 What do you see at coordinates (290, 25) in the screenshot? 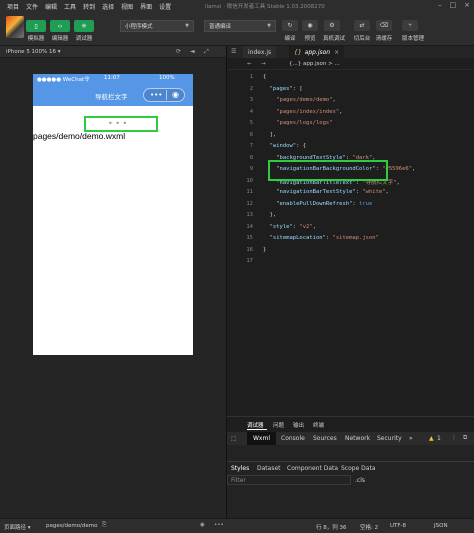
I see `compile-button: ↻` at bounding box center [290, 25].